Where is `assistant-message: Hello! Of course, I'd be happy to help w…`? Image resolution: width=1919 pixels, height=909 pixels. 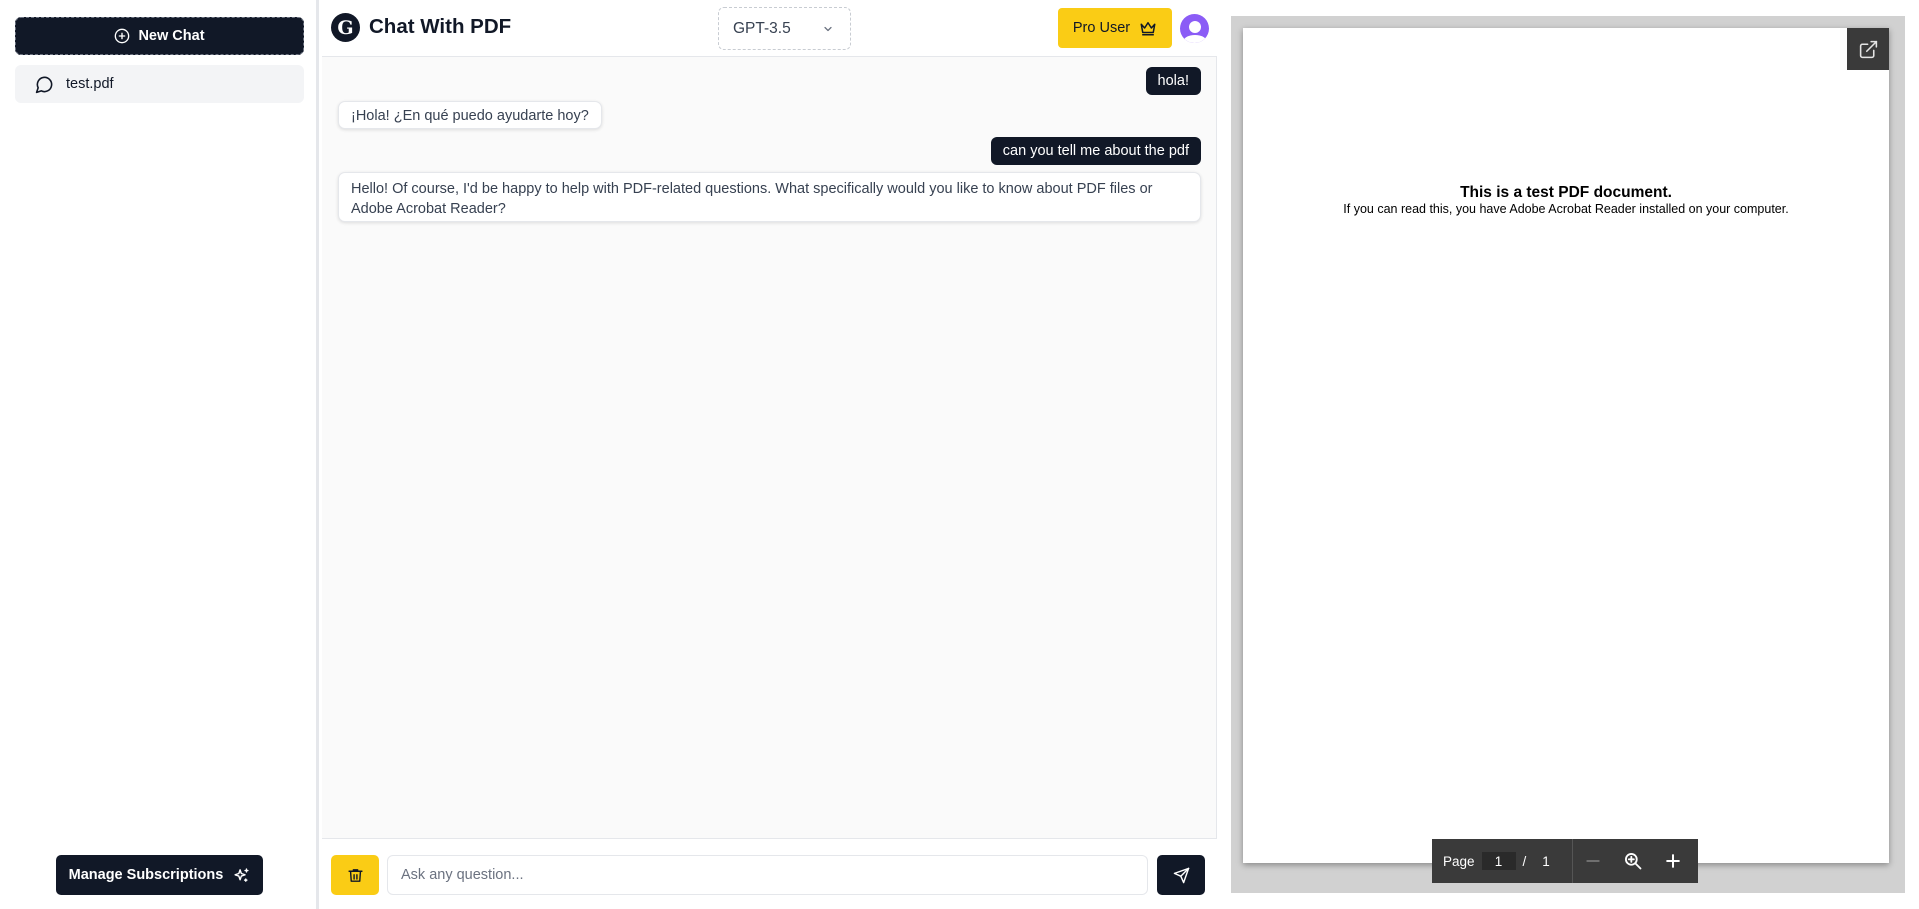
assistant-message: Hello! Of course, I'd be happy to help w… is located at coordinates (769, 197).